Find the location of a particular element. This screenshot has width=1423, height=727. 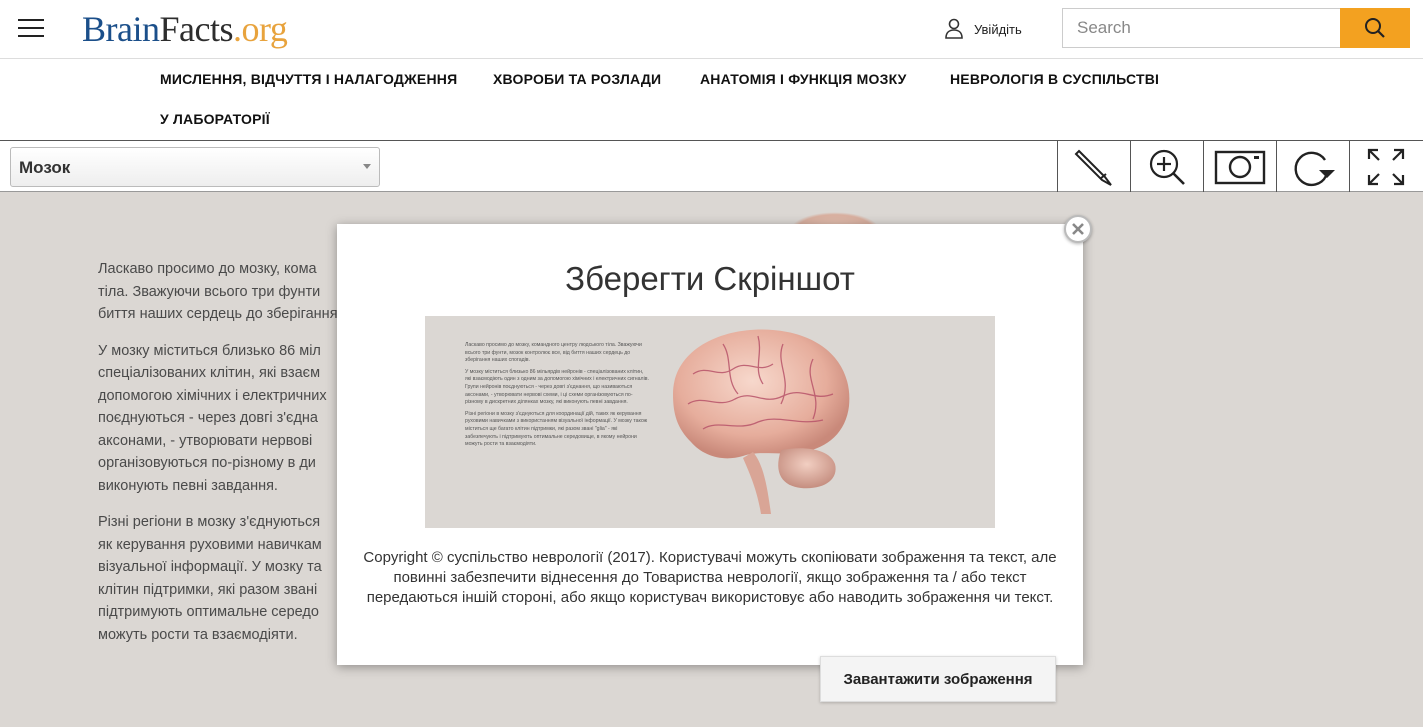

close-icon is located at coordinates (1078, 229).